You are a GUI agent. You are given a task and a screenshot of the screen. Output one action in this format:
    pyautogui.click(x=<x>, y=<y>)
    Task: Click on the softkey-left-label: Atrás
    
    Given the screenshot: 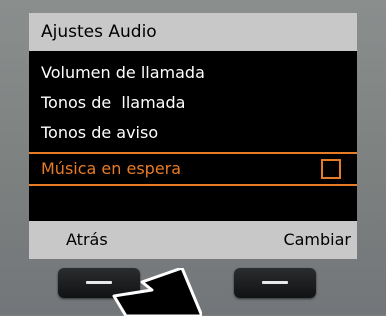 What is the action you would take?
    pyautogui.click(x=87, y=239)
    